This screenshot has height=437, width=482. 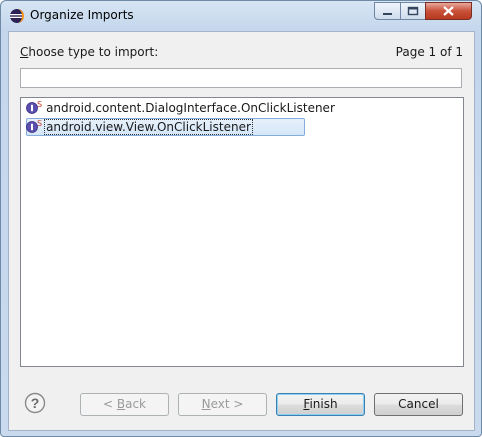 What do you see at coordinates (17, 16) in the screenshot?
I see `eclipse-icon` at bounding box center [17, 16].